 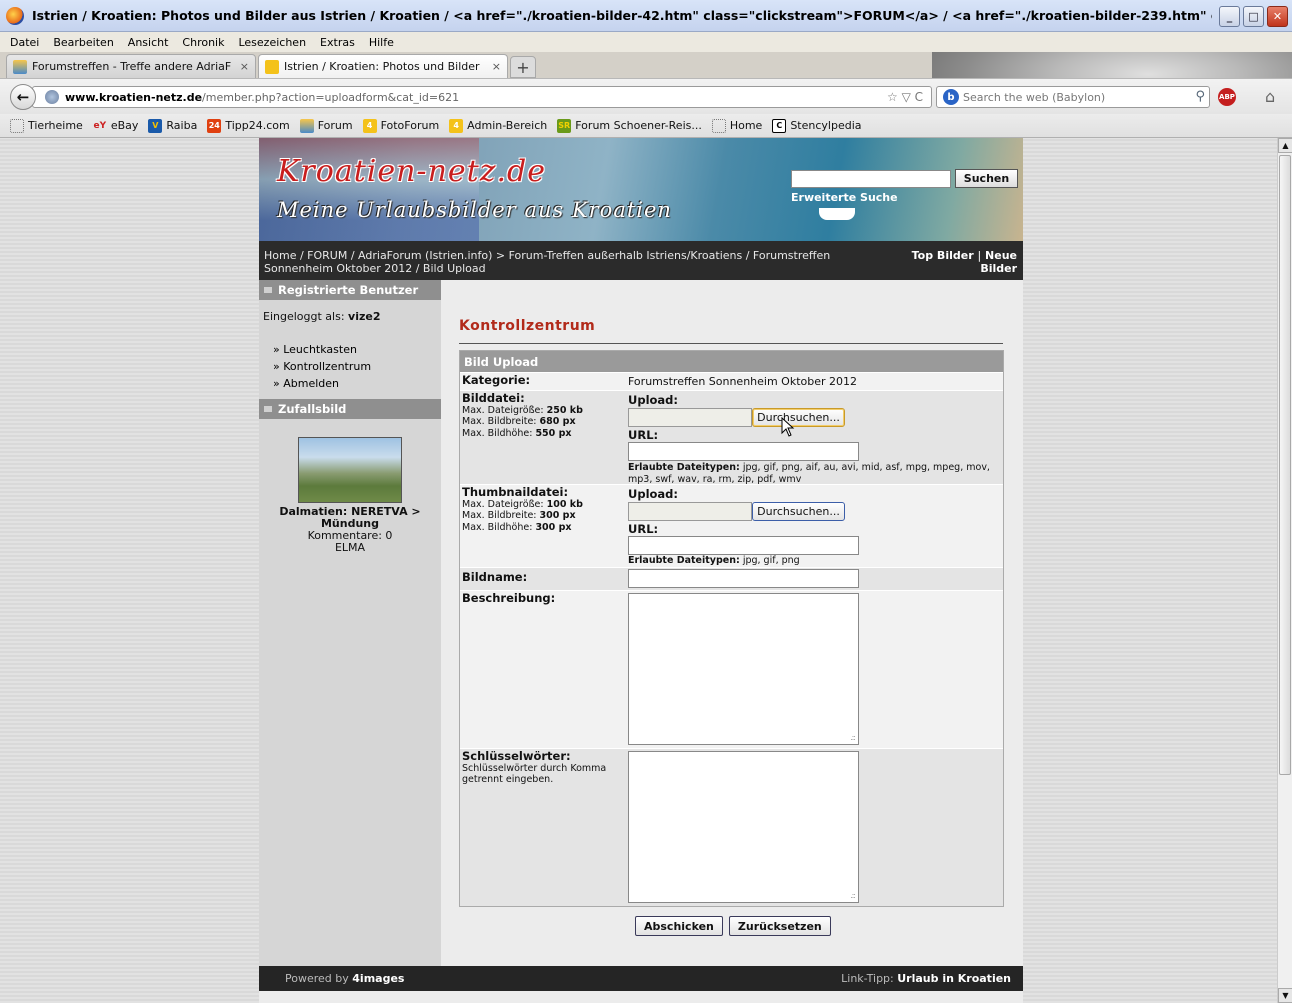 I want to click on url-bar-icons: ☆ ▽ C, so click(x=905, y=97).